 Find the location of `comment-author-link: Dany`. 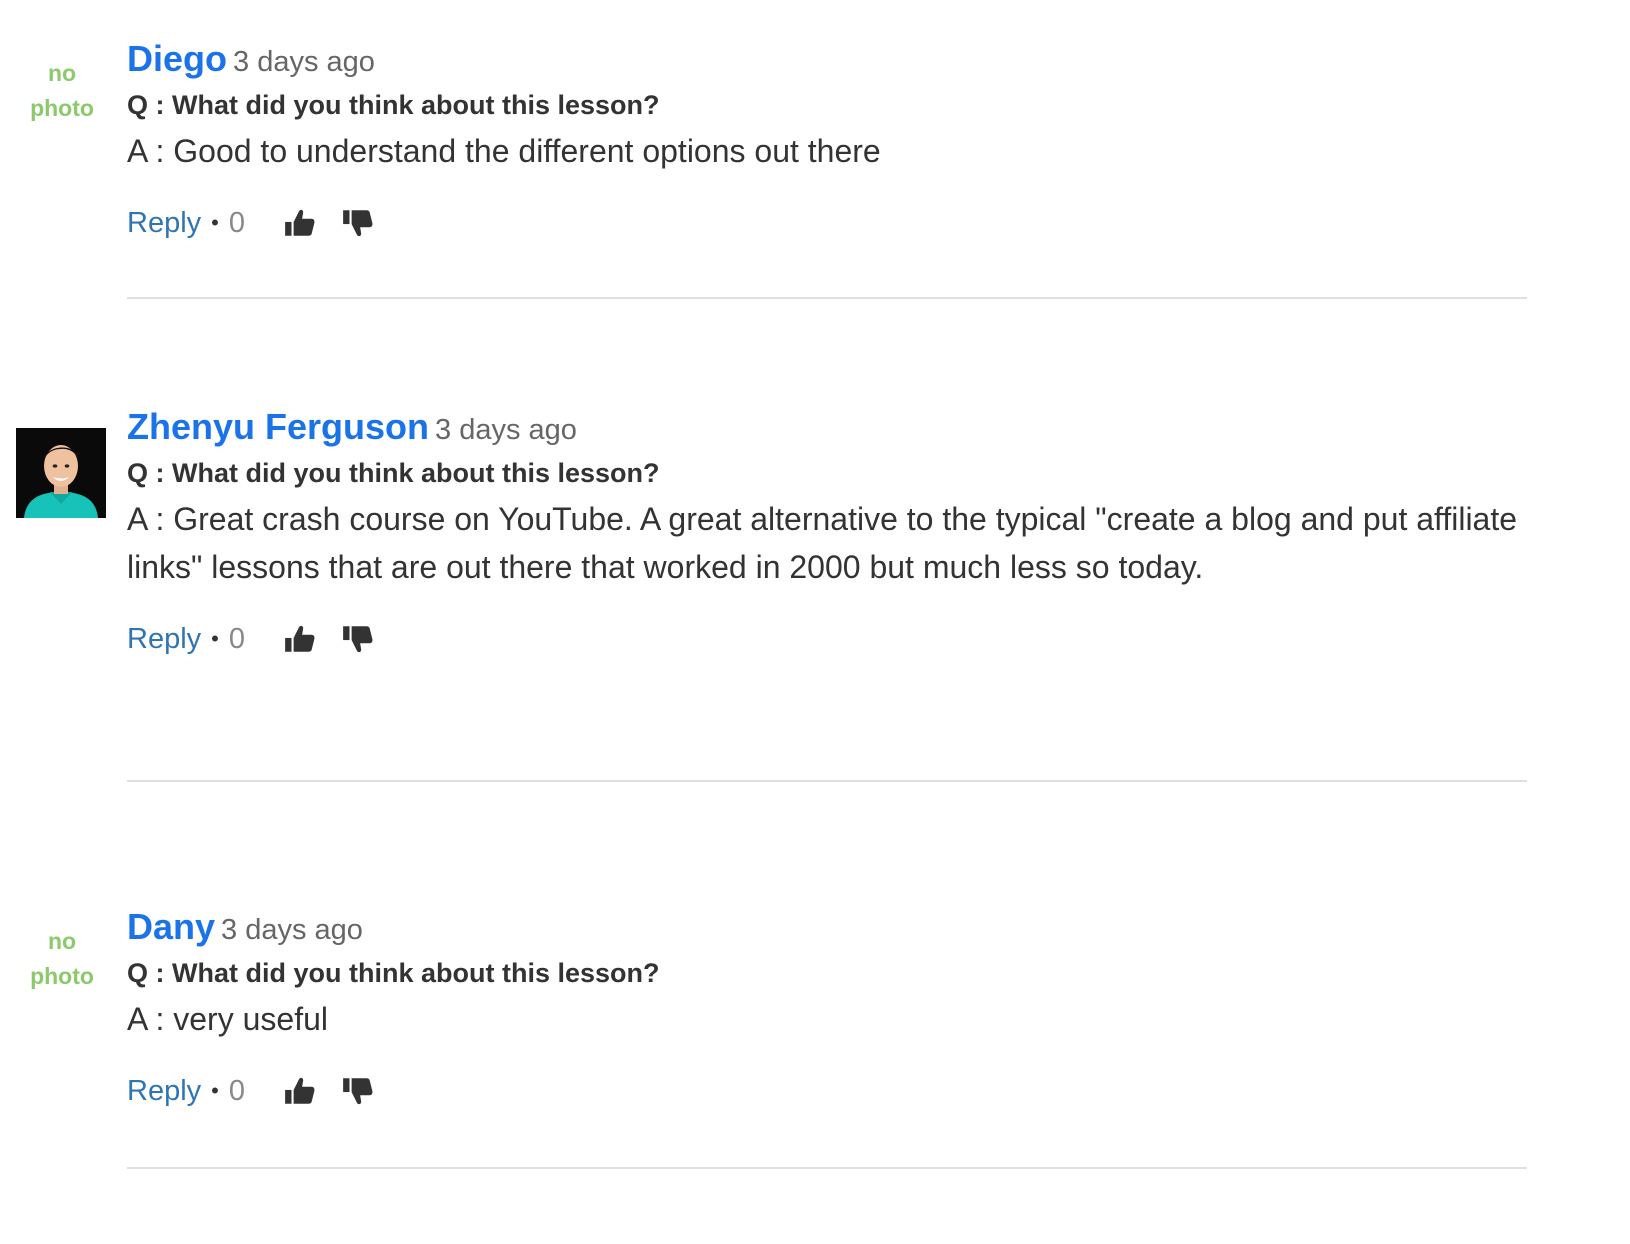

comment-author-link: Dany is located at coordinates (171, 926).